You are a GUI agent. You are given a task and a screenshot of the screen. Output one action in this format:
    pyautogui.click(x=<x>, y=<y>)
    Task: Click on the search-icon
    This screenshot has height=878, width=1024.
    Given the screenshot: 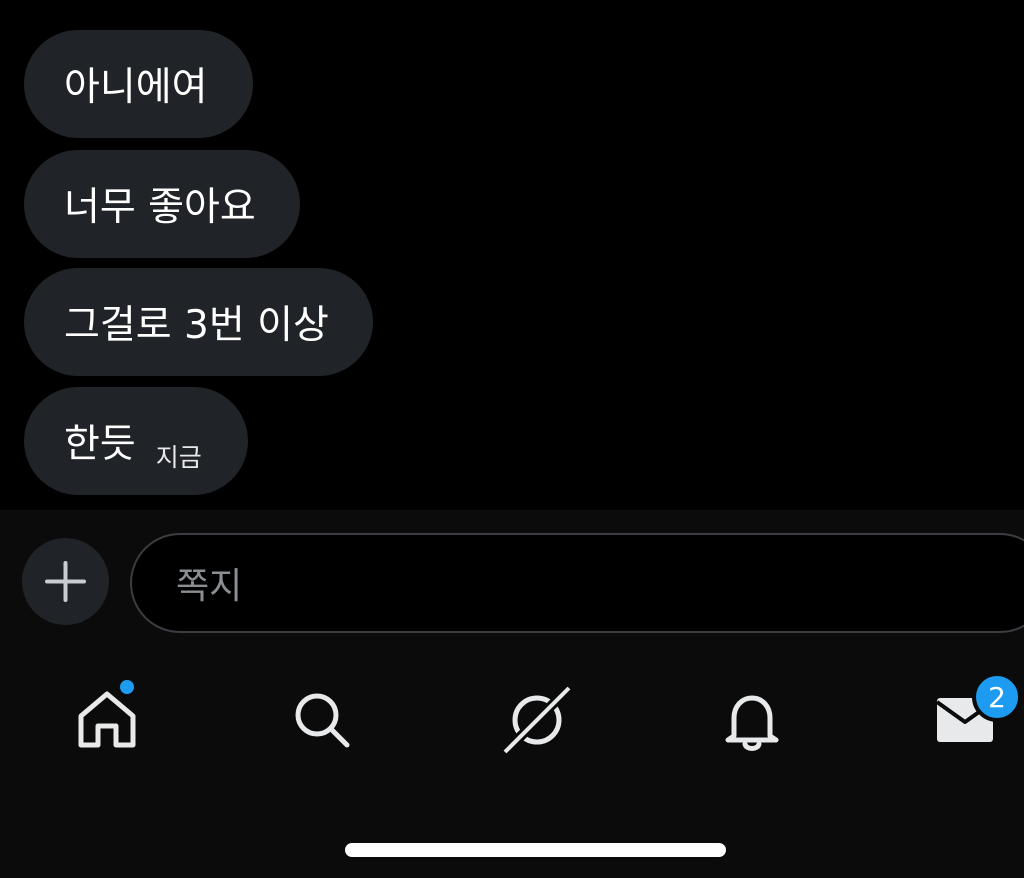 What is the action you would take?
    pyautogui.click(x=322, y=720)
    